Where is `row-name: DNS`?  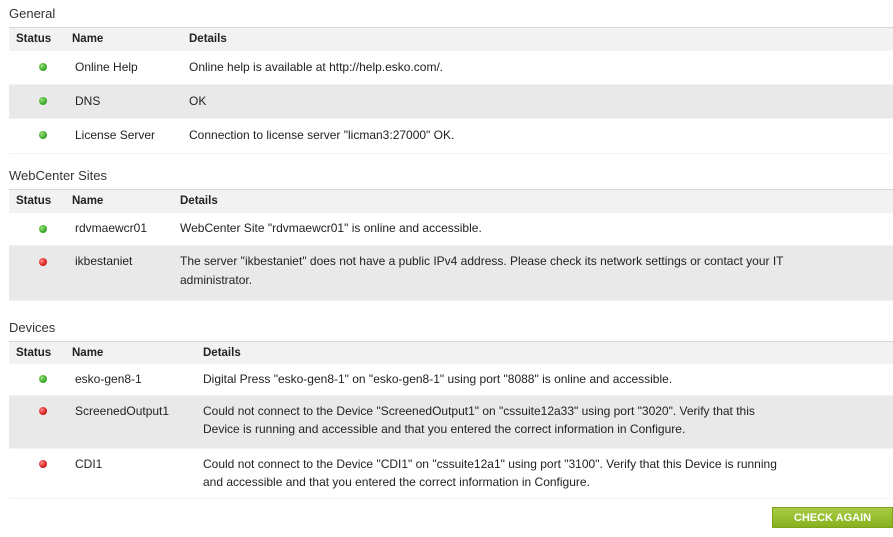
row-name: DNS is located at coordinates (88, 101).